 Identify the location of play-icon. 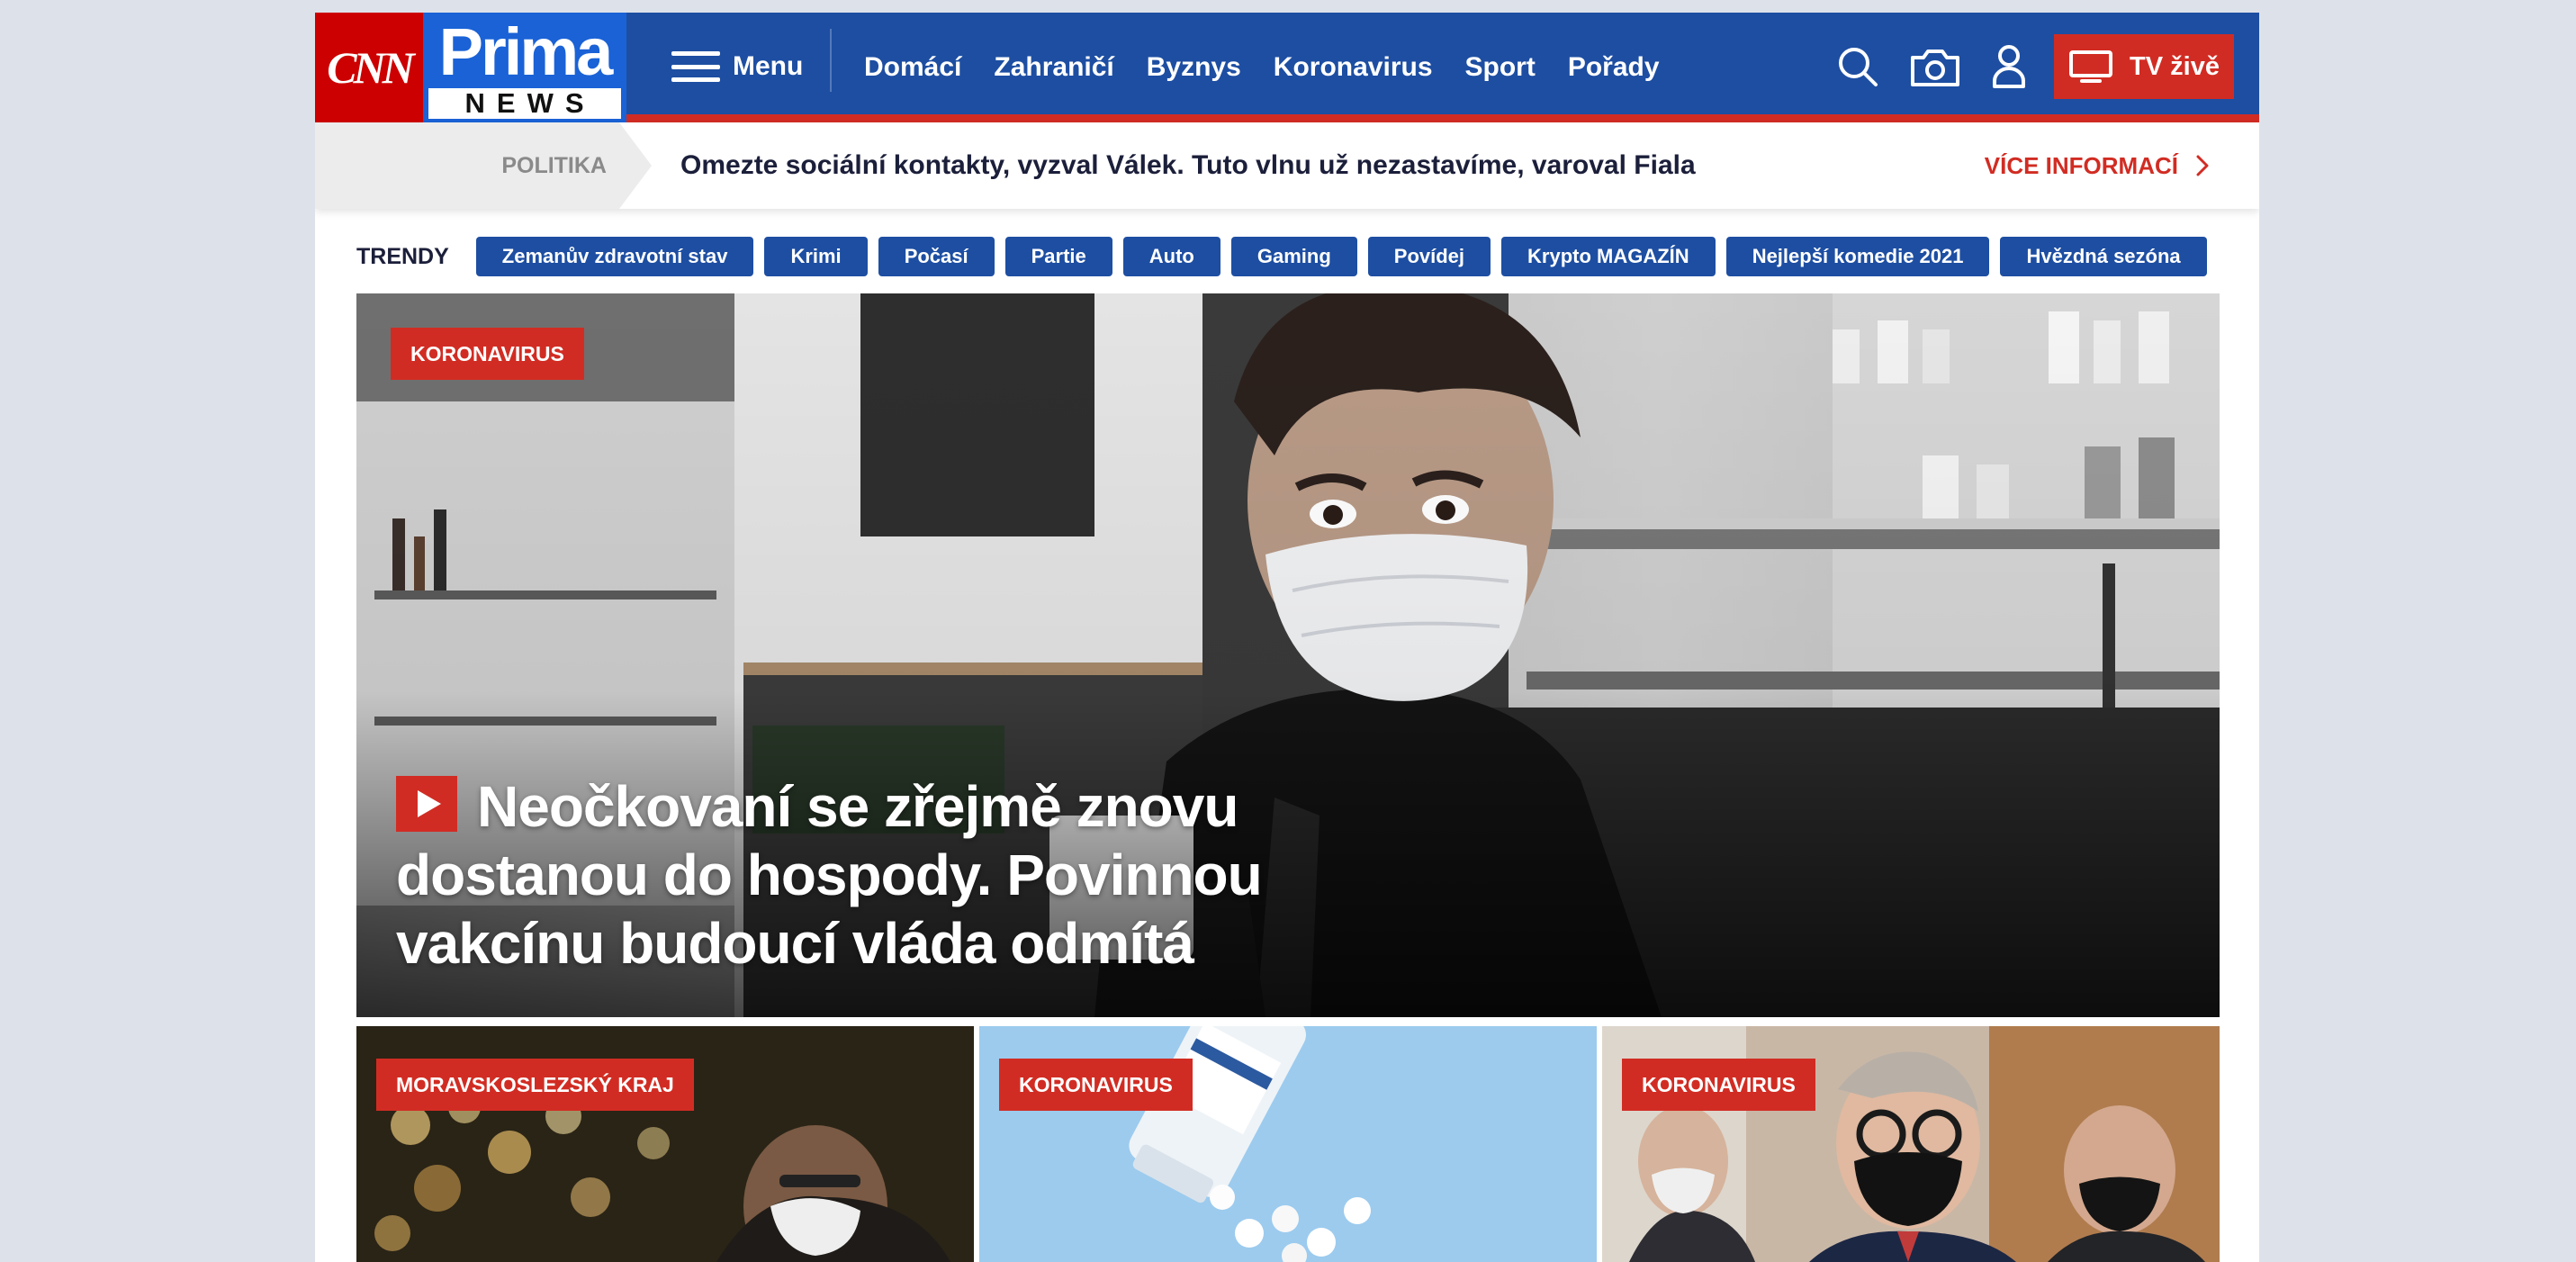
(426, 804).